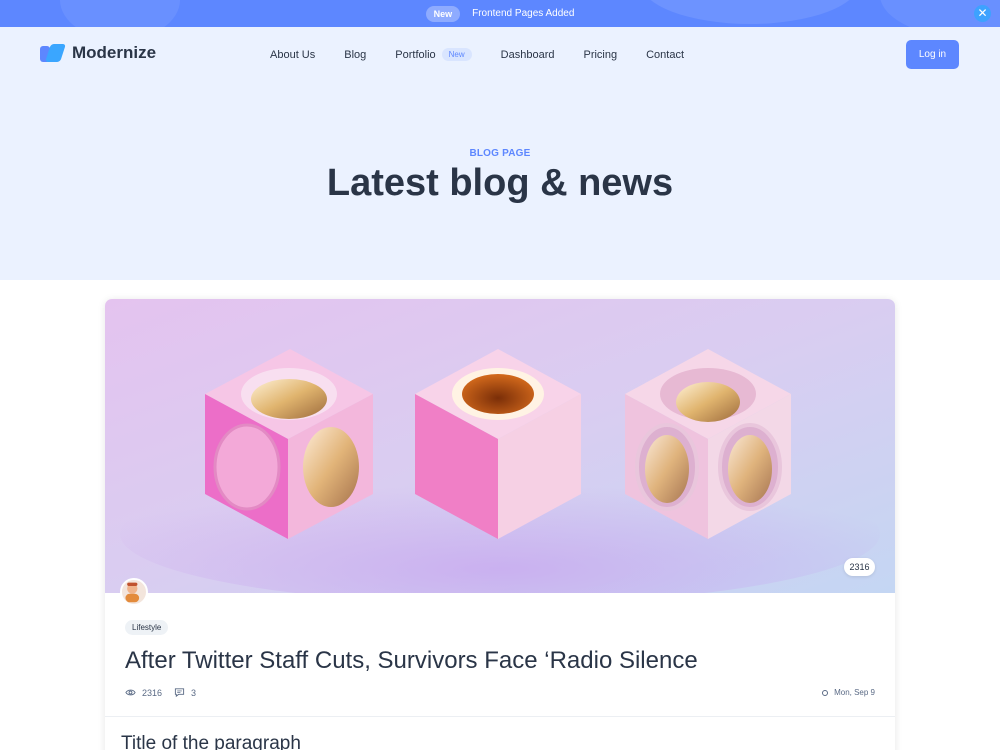 This screenshot has height=750, width=1000. What do you see at coordinates (355, 55) in the screenshot?
I see `nav-item-blog: Blog` at bounding box center [355, 55].